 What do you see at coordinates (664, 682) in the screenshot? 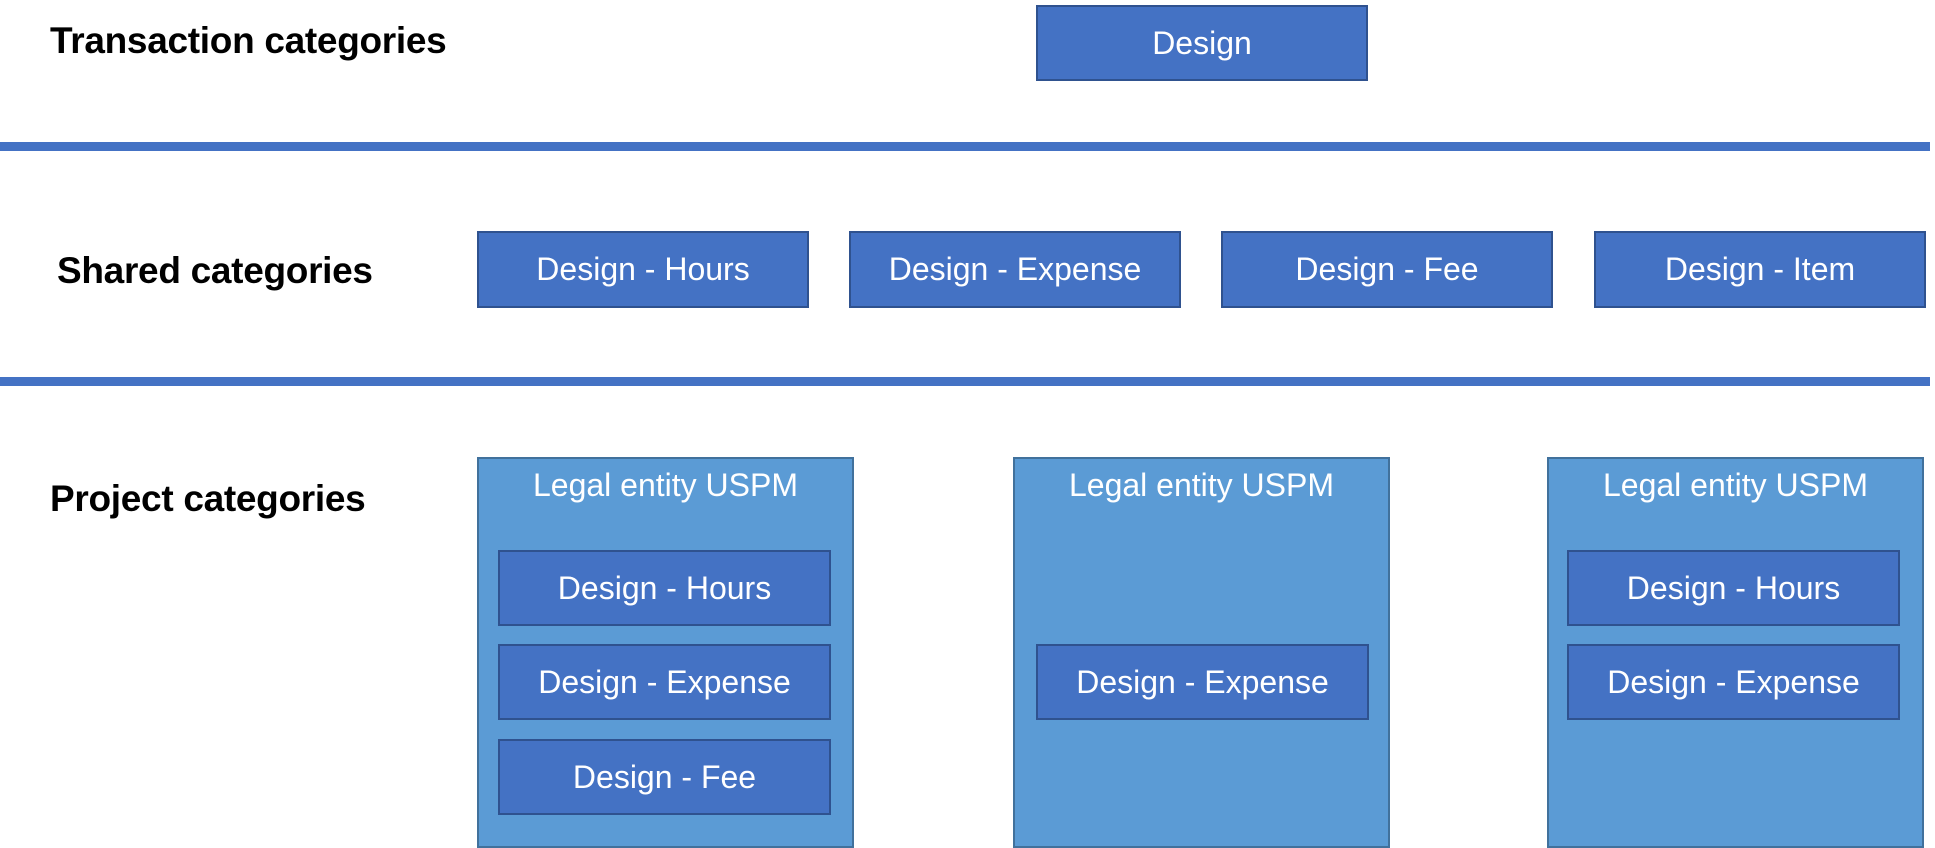
I see `project-1-category-expense: Design - Expense` at bounding box center [664, 682].